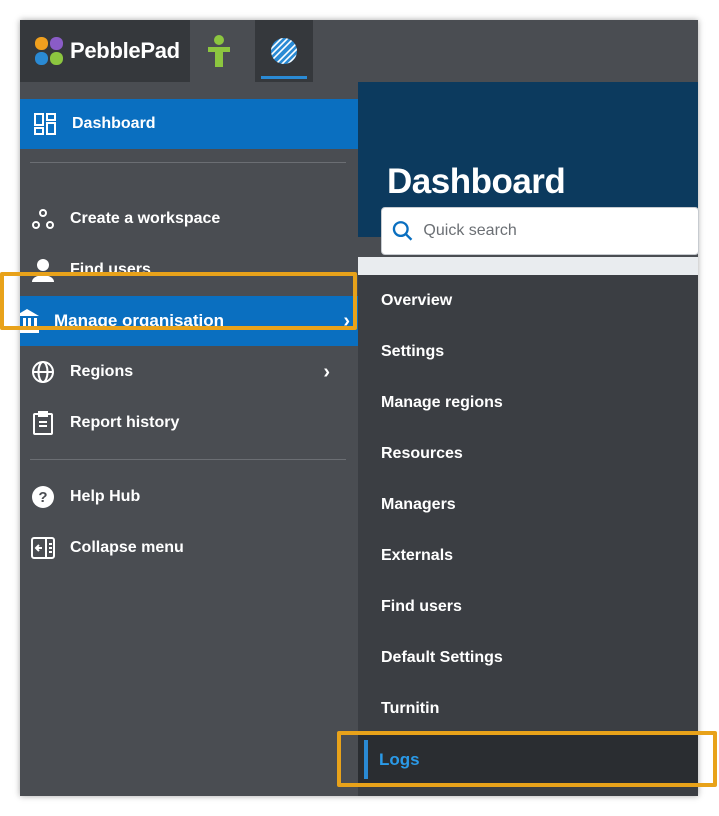  I want to click on sidebar-item-label: Help Hub, so click(105, 496).